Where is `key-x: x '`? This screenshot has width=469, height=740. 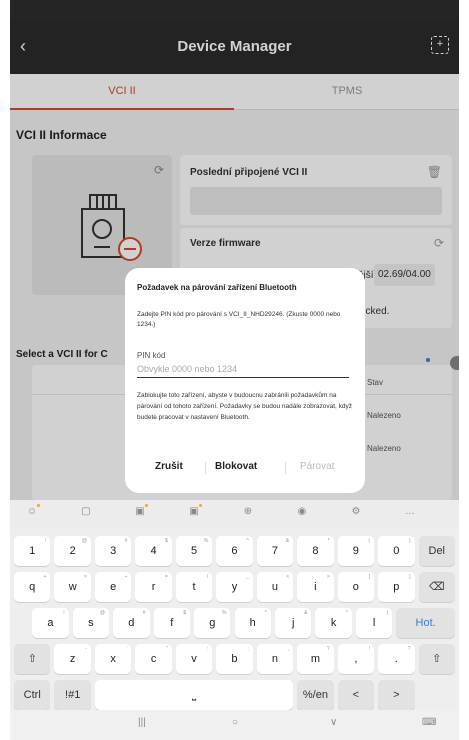 key-x: x ' is located at coordinates (113, 659).